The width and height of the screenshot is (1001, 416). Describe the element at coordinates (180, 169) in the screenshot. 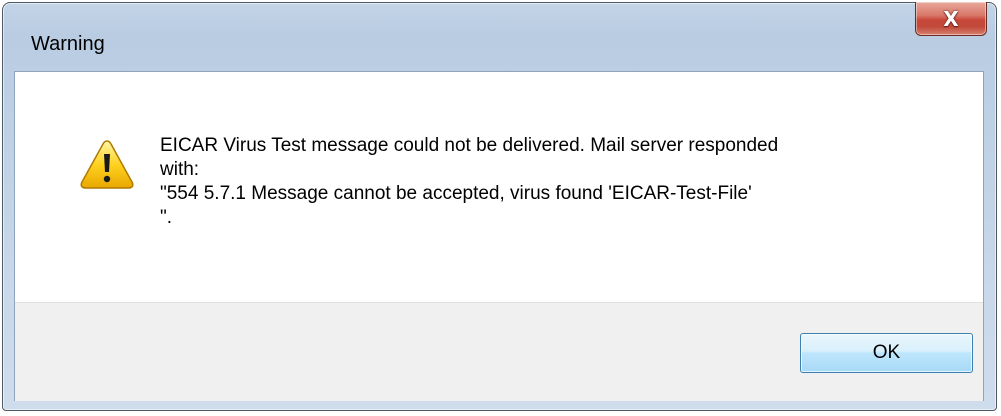

I see `message-line: with:` at that location.